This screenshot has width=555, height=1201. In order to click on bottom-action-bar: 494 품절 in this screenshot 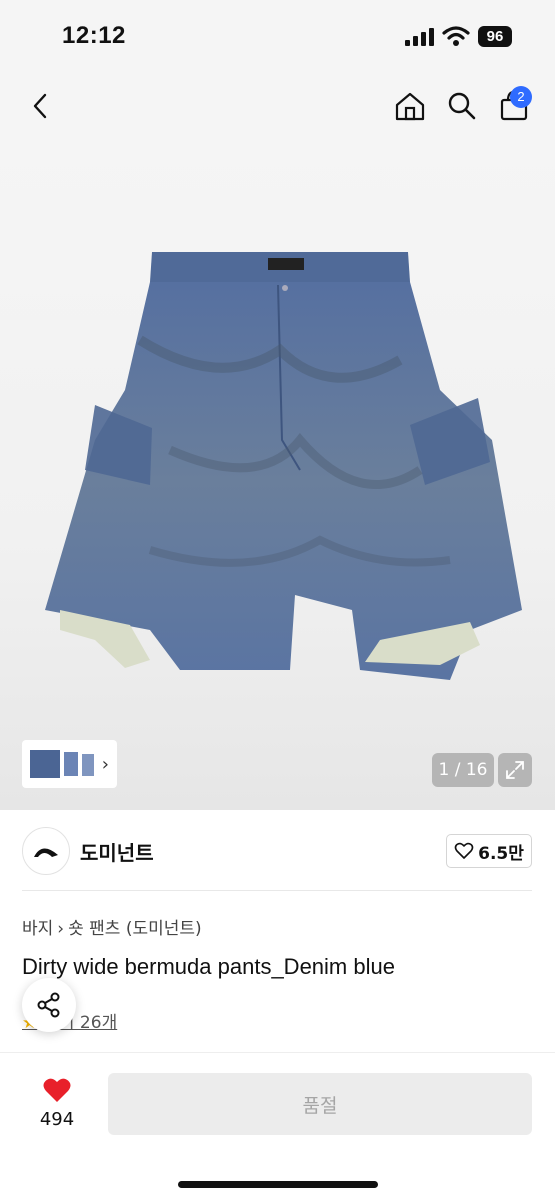, I will do `click(277, 1126)`.